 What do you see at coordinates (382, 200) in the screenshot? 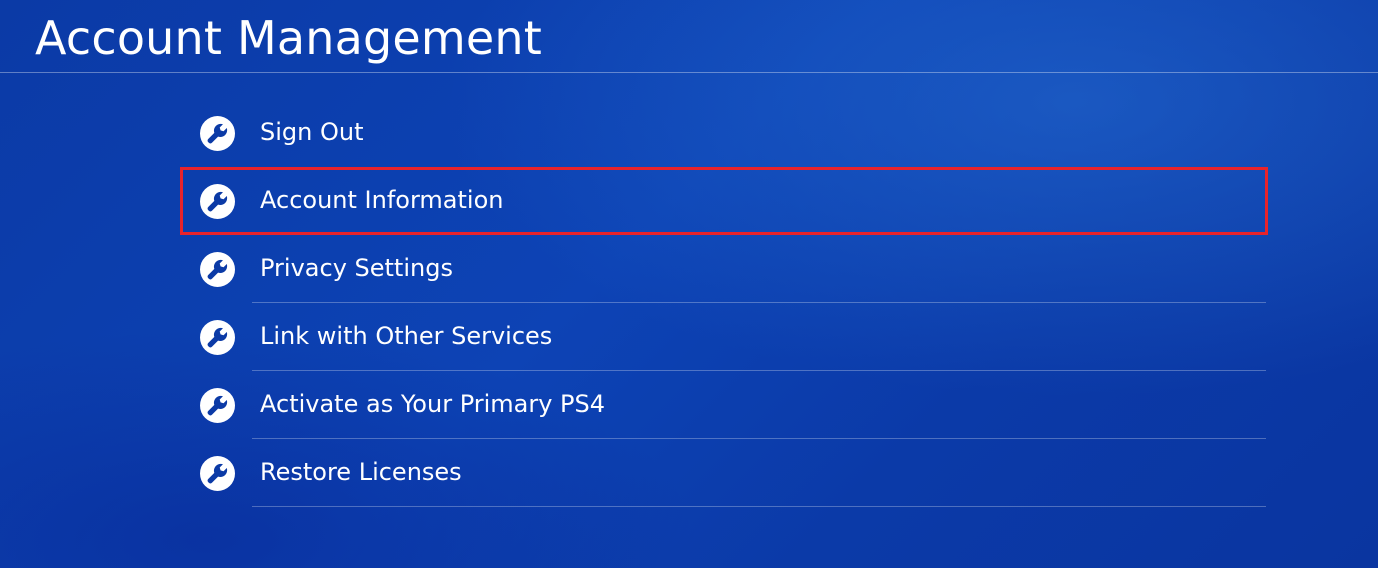
I see `menu-item-label: Account Information` at bounding box center [382, 200].